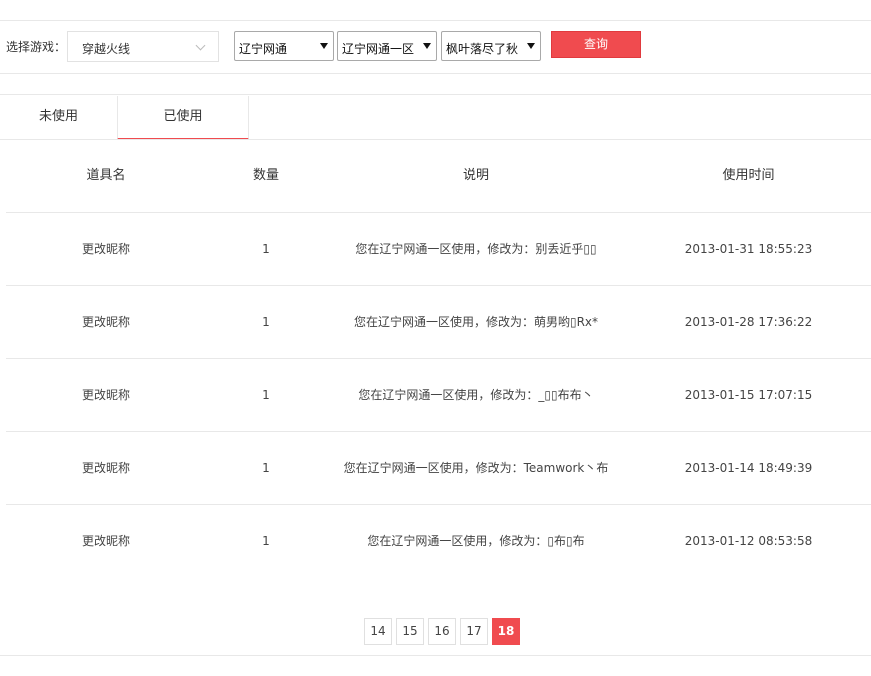 Image resolution: width=871 pixels, height=676 pixels. I want to click on game-select-label: 选择游戏：, so click(36, 47).